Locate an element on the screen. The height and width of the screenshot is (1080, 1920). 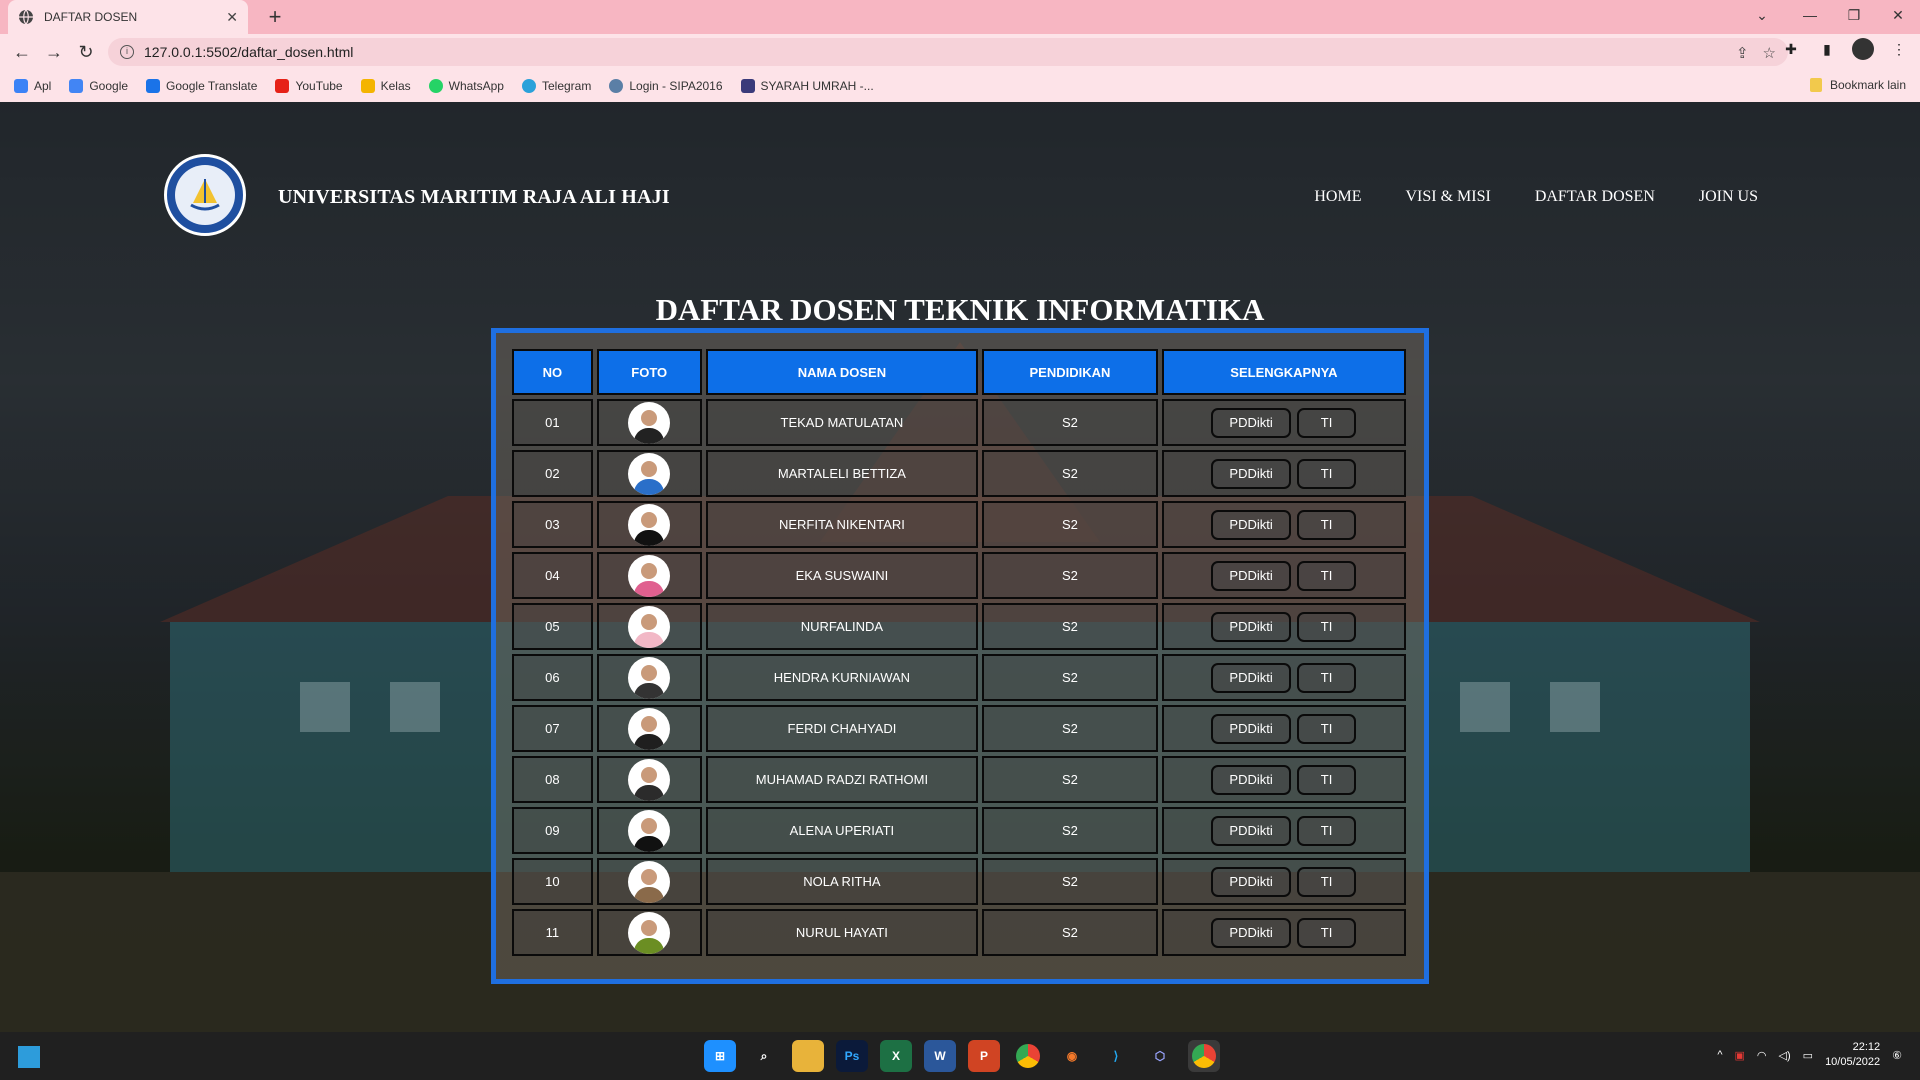
cell-nama-dosen: NOLA RITHA is located at coordinates (842, 881).